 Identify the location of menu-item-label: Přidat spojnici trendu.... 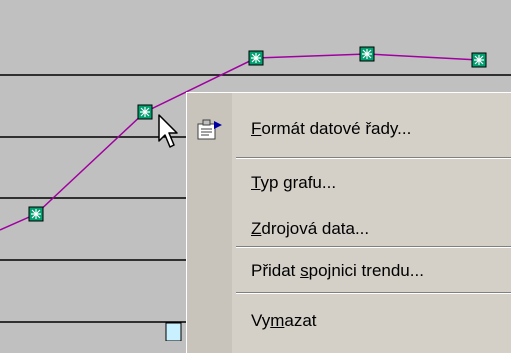
(337, 270).